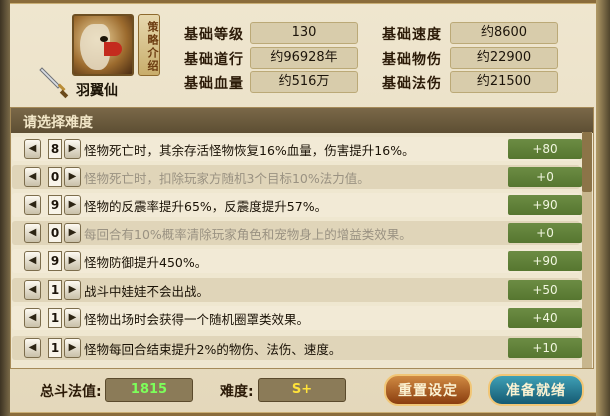  What do you see at coordinates (97, 91) in the screenshot?
I see `character-name: 羽翼仙` at bounding box center [97, 91].